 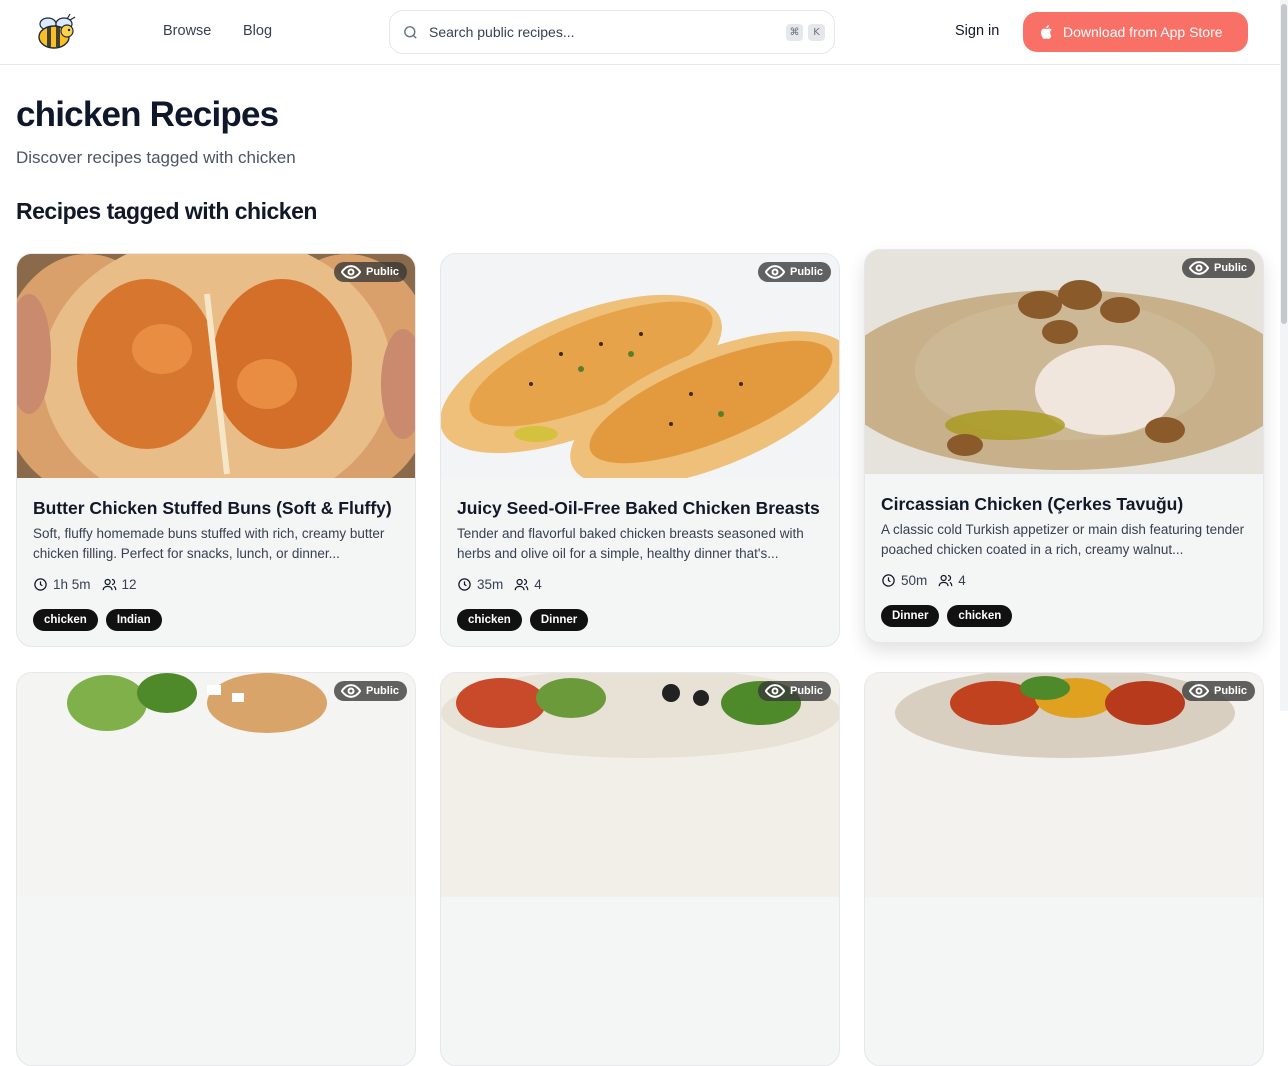 I want to click on download-button-label: Download from App Store, so click(x=1143, y=32).